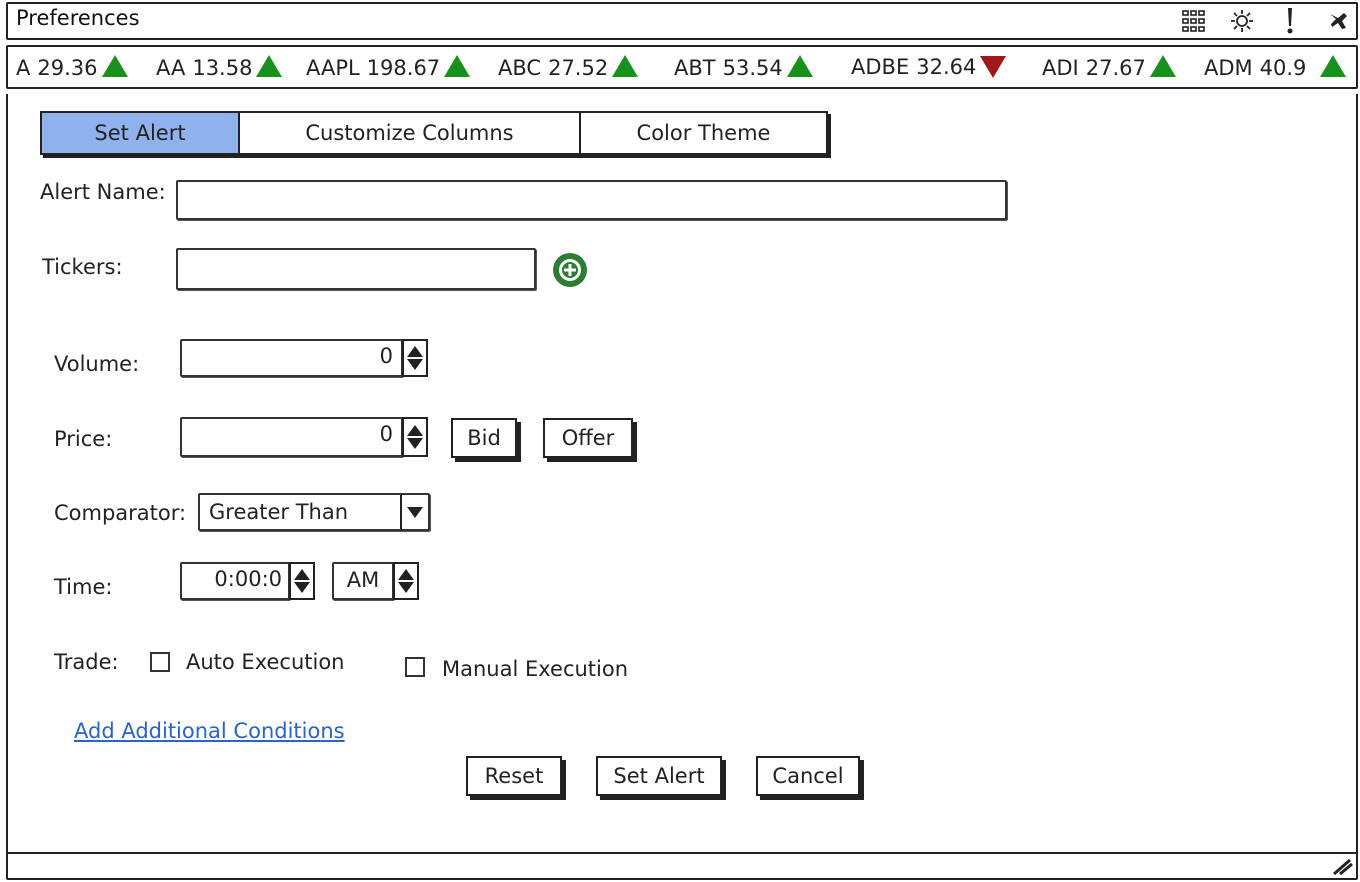 The image size is (1360, 882). I want to click on ticker-price: 40.9, so click(1283, 68).